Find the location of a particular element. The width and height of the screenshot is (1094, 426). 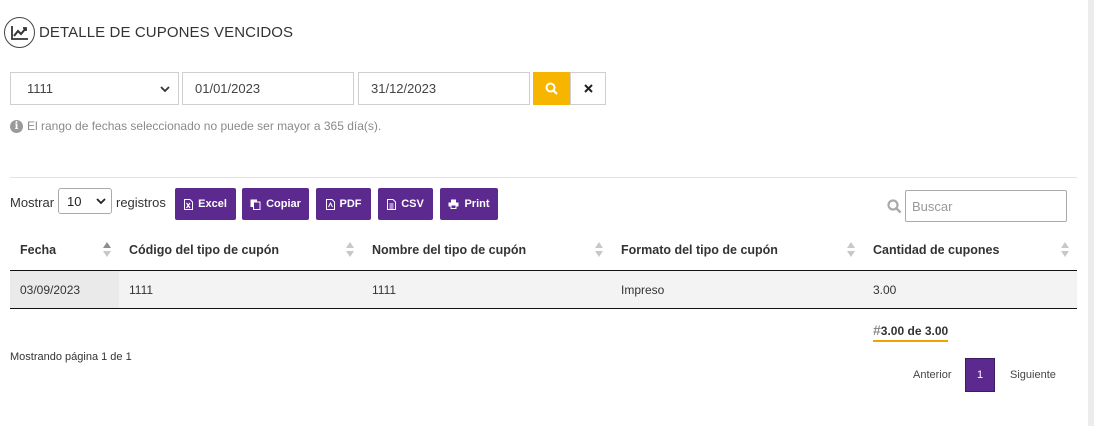

pagination-info: Mostrando página 1 de 1 is located at coordinates (71, 357).